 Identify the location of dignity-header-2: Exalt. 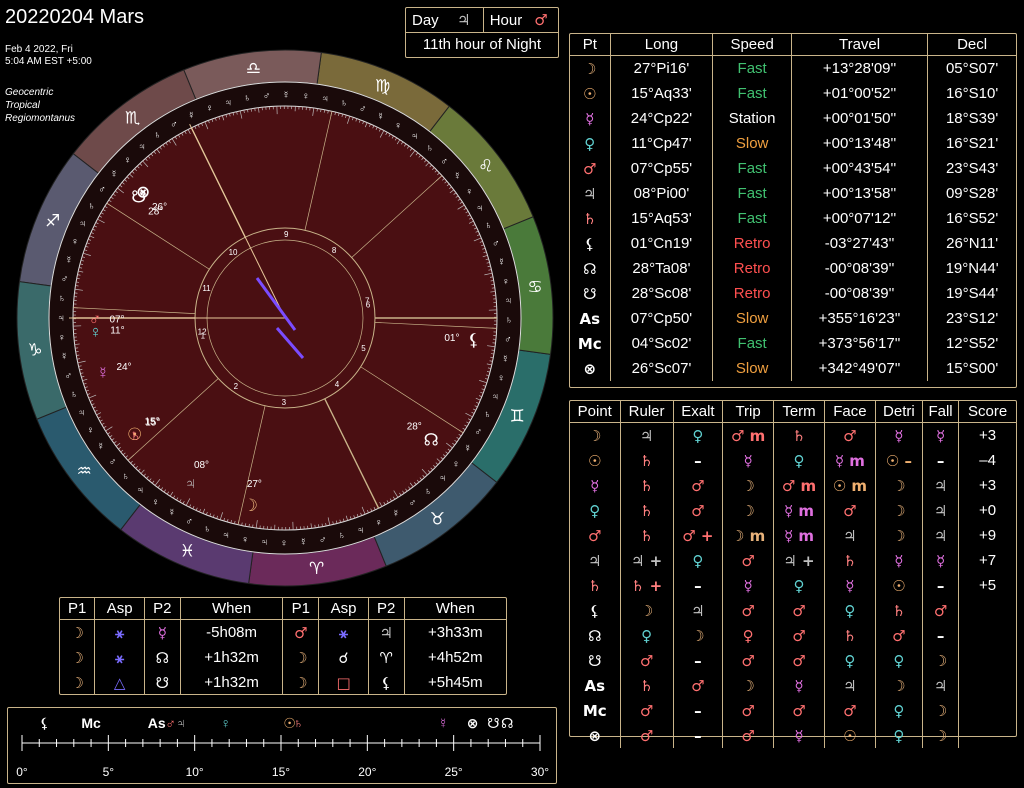
(697, 412).